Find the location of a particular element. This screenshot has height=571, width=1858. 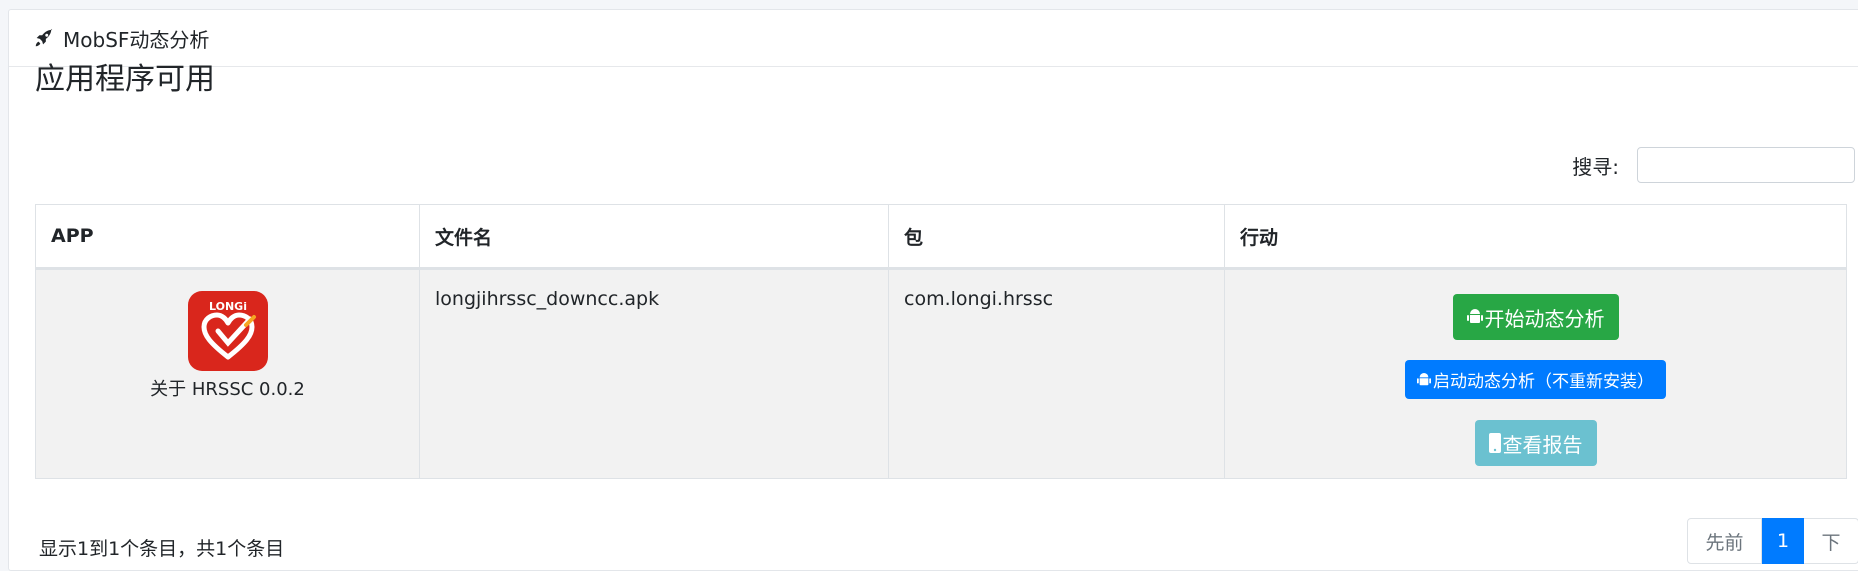

app-logo-graphic: LONGi is located at coordinates (228, 330).